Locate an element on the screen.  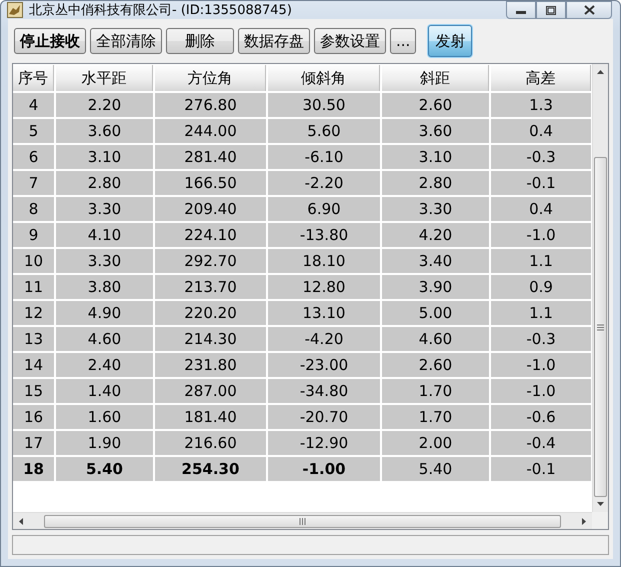
table-cell: 18 is located at coordinates (33, 469).